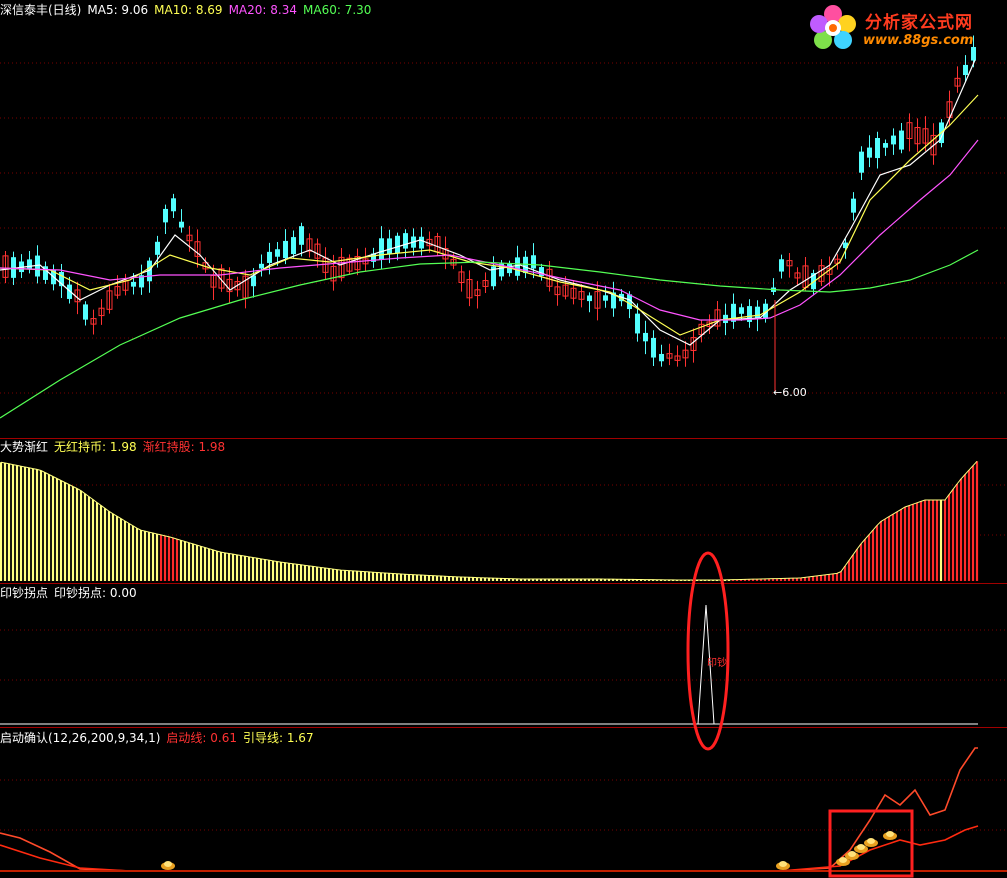  I want to click on trend-histogram, so click(489, 521).